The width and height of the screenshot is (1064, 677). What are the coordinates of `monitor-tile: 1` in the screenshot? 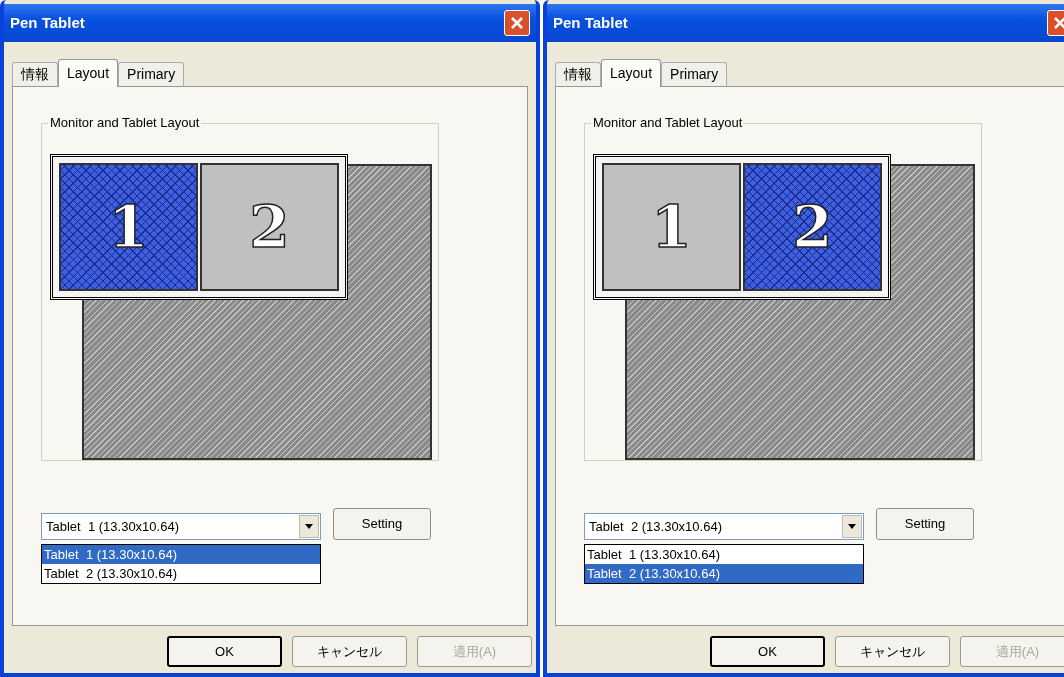 It's located at (128, 227).